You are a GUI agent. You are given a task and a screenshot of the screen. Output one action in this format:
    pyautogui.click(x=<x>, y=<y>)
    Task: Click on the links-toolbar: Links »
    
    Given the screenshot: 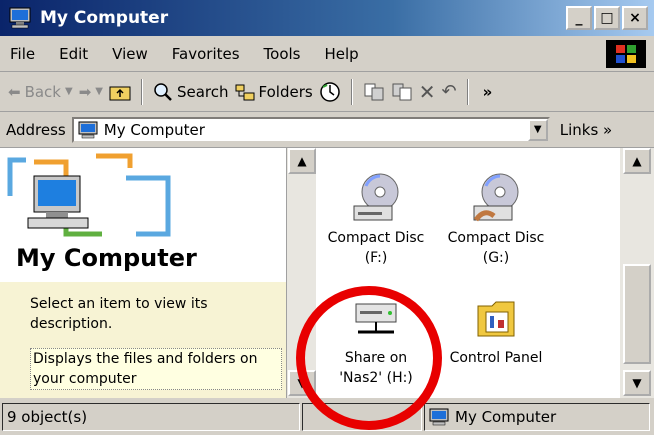 What is the action you would take?
    pyautogui.click(x=586, y=130)
    